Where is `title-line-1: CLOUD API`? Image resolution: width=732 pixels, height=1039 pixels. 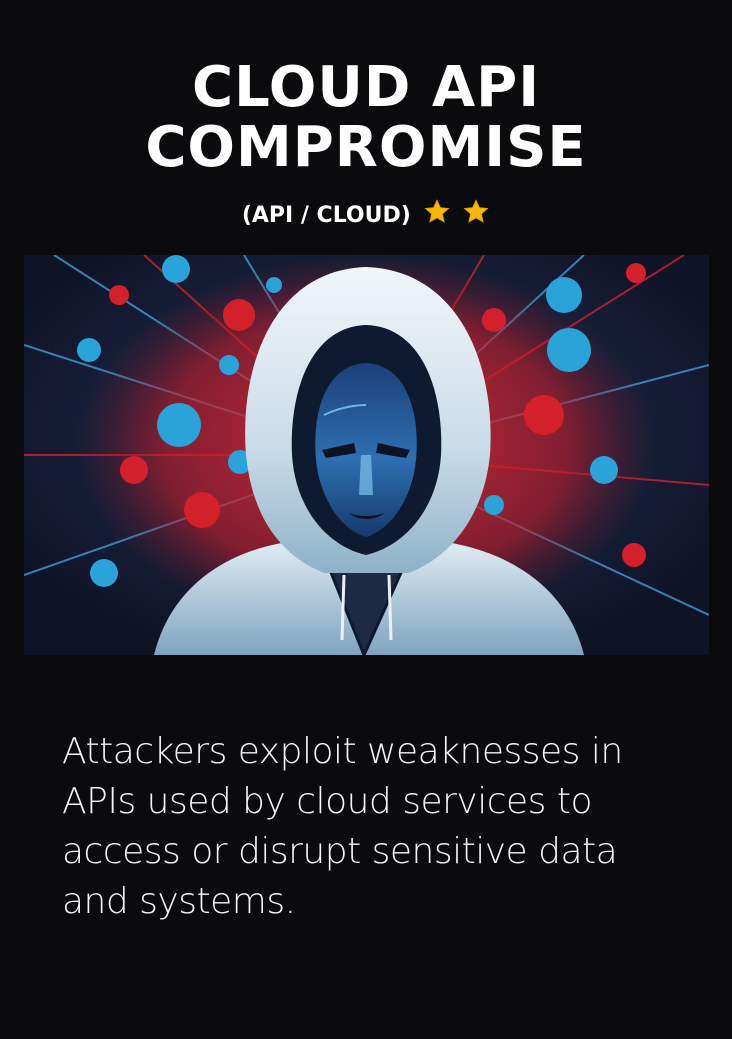 title-line-1: CLOUD API is located at coordinates (366, 87).